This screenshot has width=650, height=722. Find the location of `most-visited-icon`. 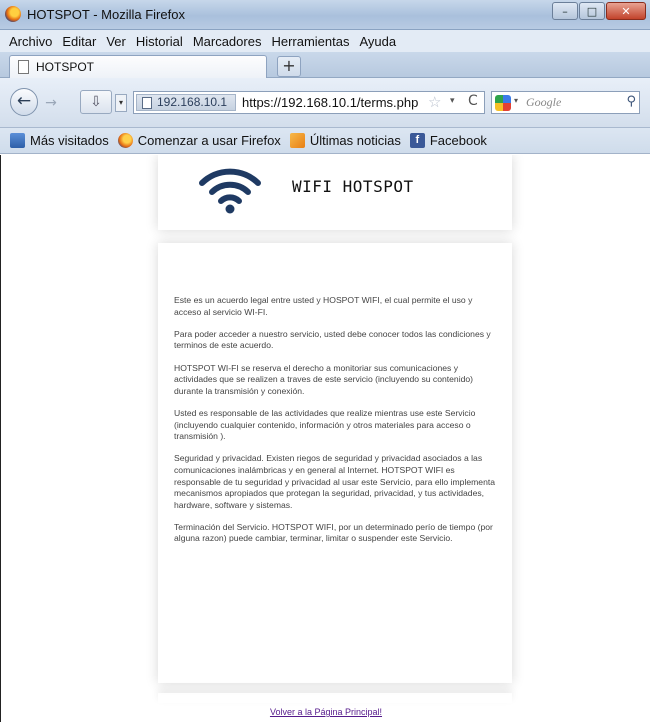

most-visited-icon is located at coordinates (17, 140).